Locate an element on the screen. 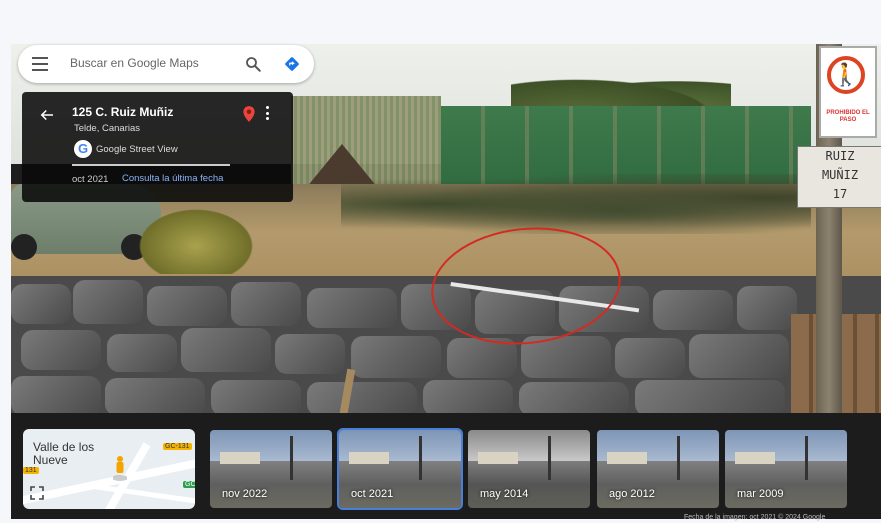 Image resolution: width=881 pixels, height=523 pixels. thumb-date: may 2014 is located at coordinates (504, 494).